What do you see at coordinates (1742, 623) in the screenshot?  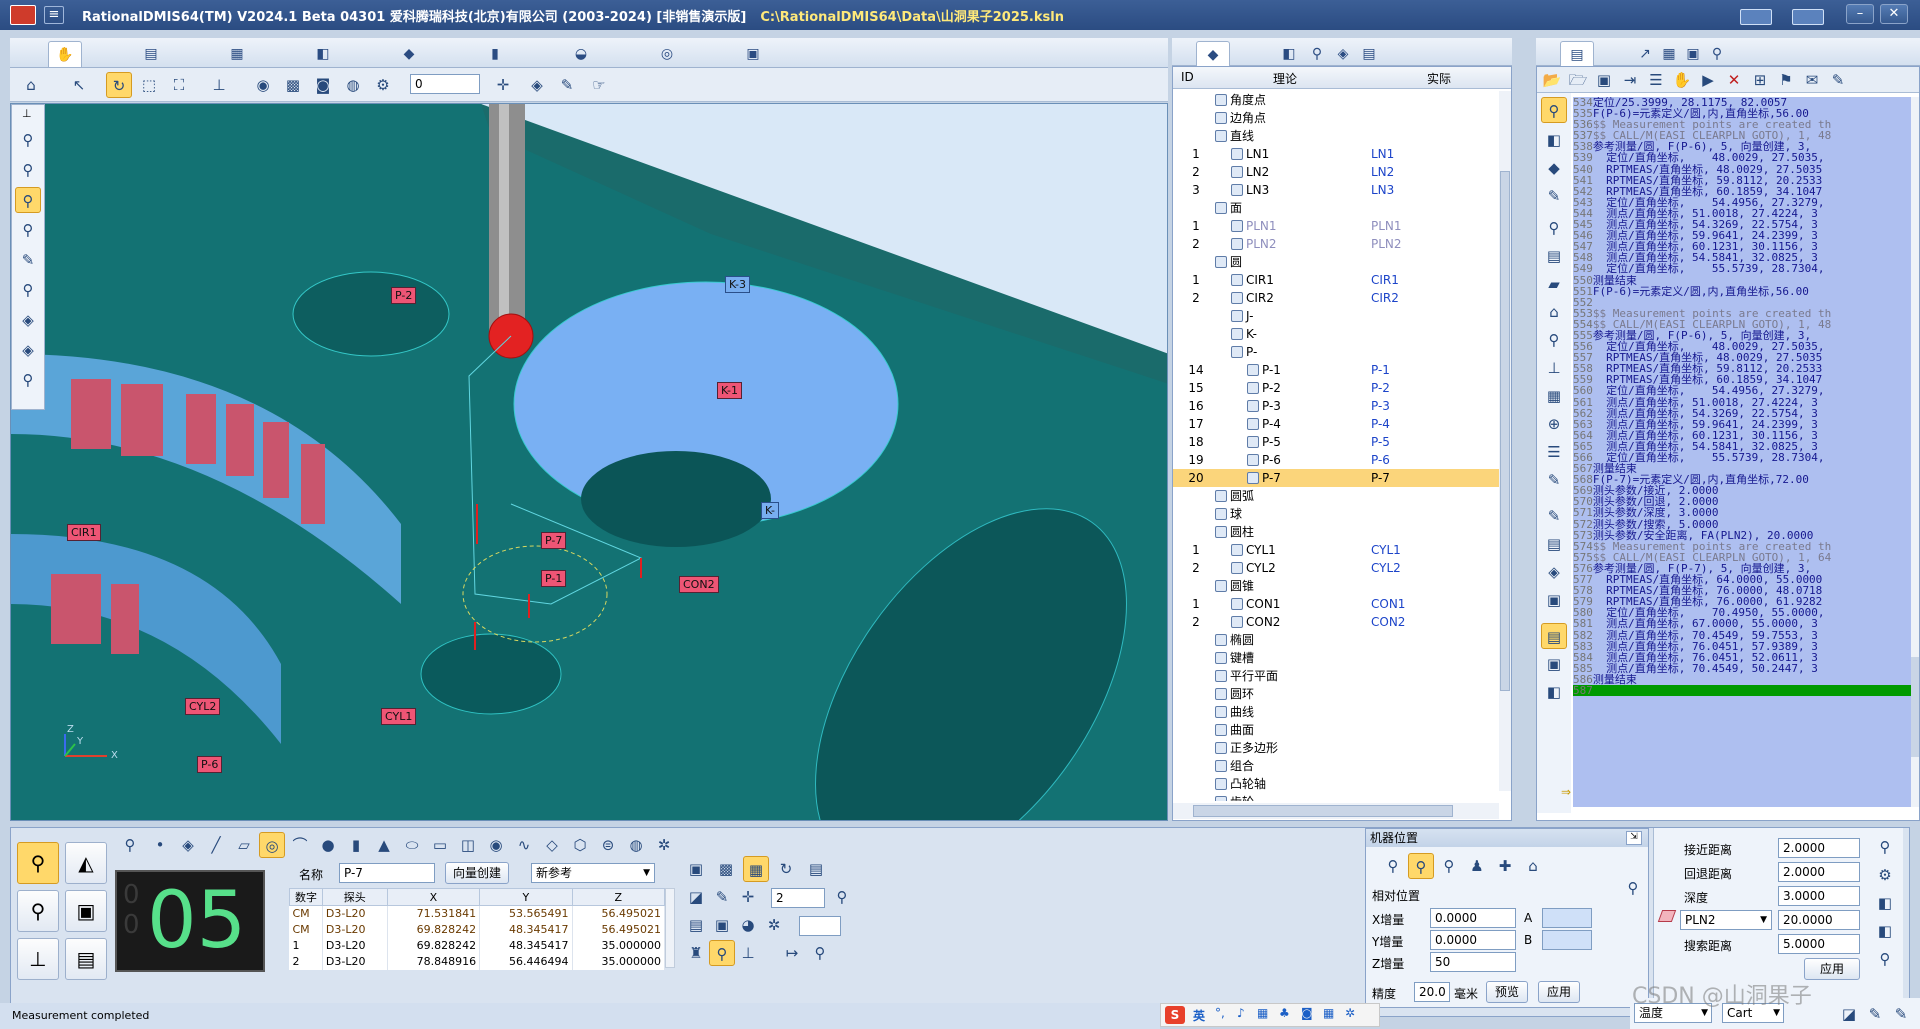 I see `code-line: 581 测点/直角坐标, 67.0000, 55.0000, 3` at bounding box center [1742, 623].